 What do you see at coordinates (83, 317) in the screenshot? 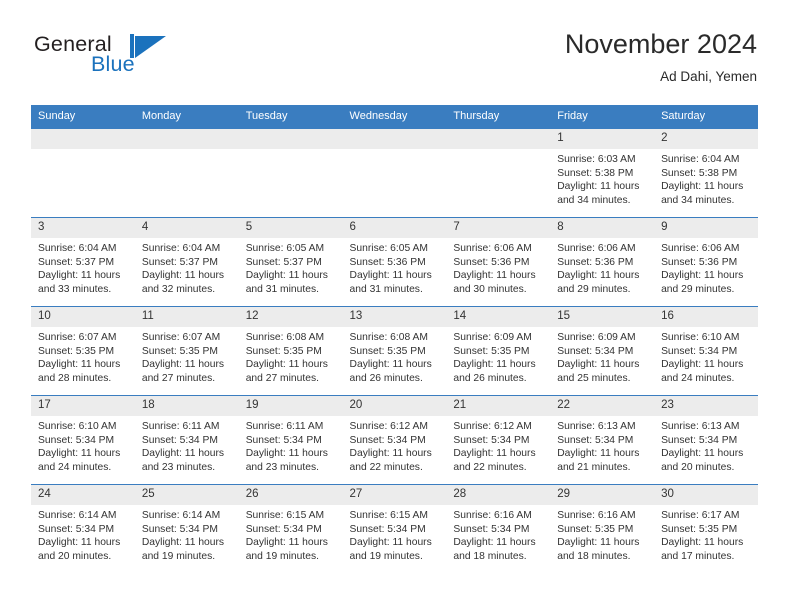
I see `day-number: 10` at bounding box center [83, 317].